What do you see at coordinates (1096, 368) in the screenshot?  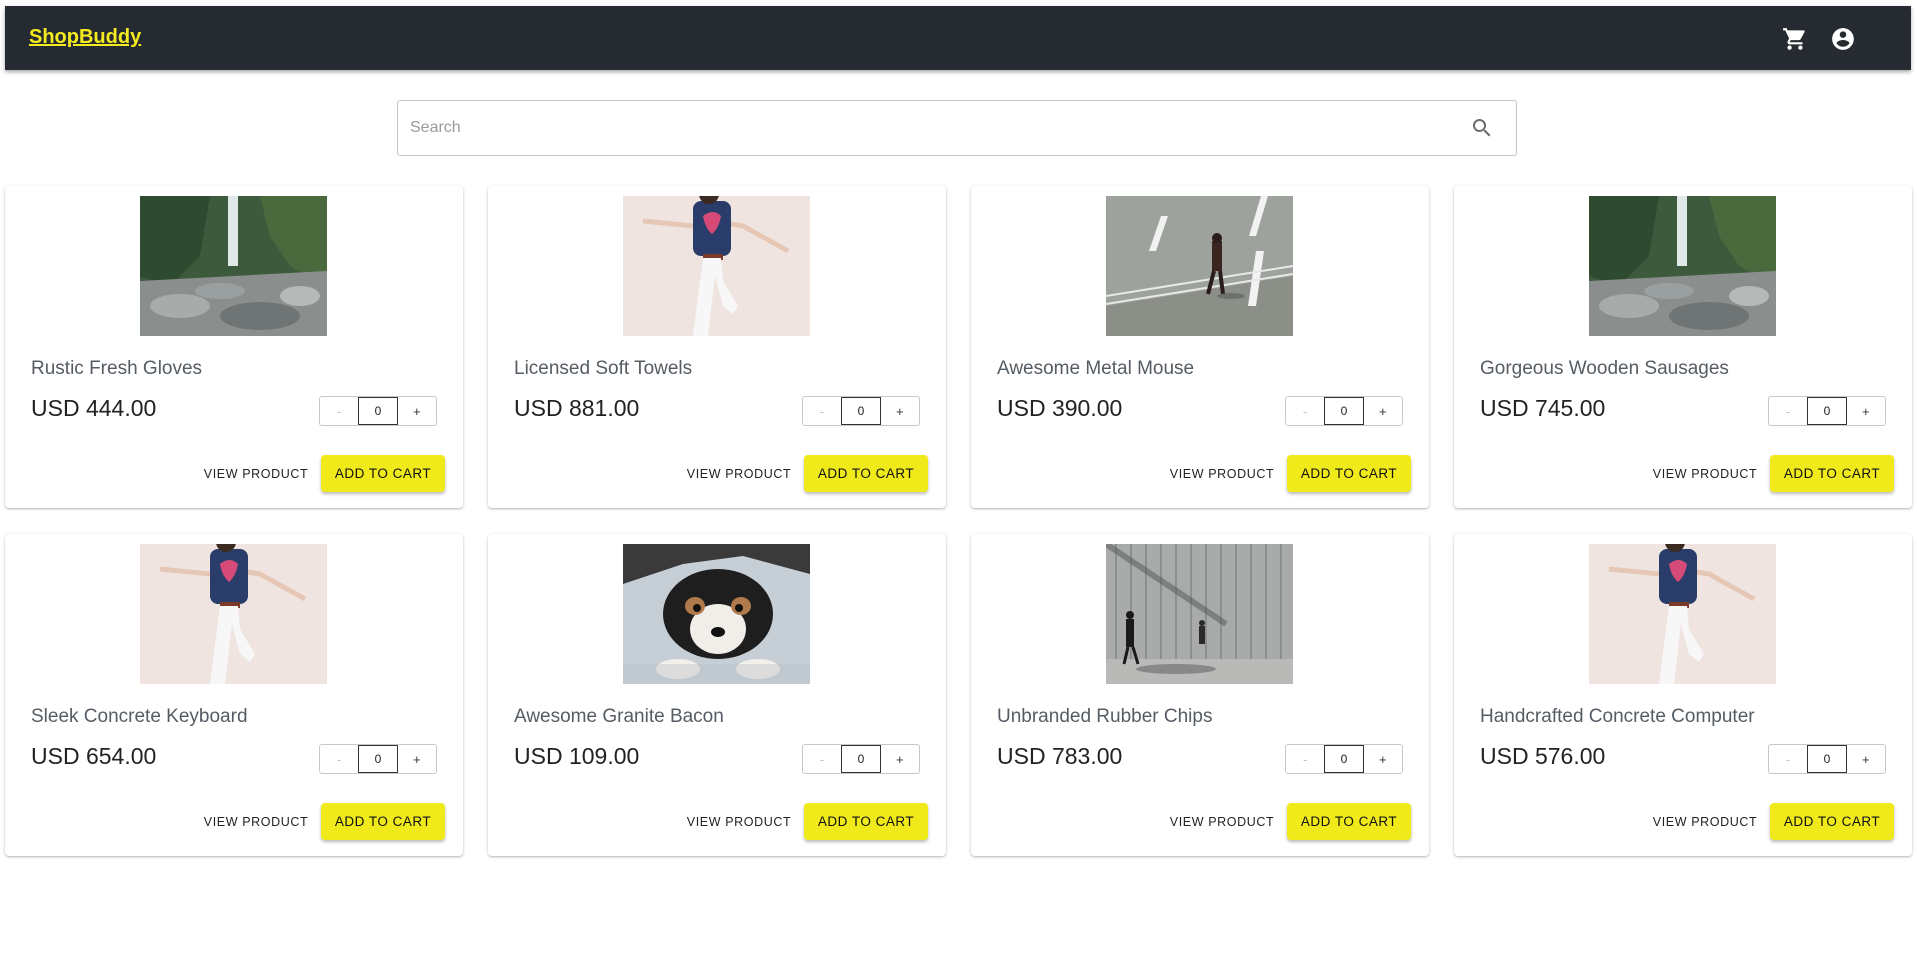 I see `product-name: Awesome Metal Mouse` at bounding box center [1096, 368].